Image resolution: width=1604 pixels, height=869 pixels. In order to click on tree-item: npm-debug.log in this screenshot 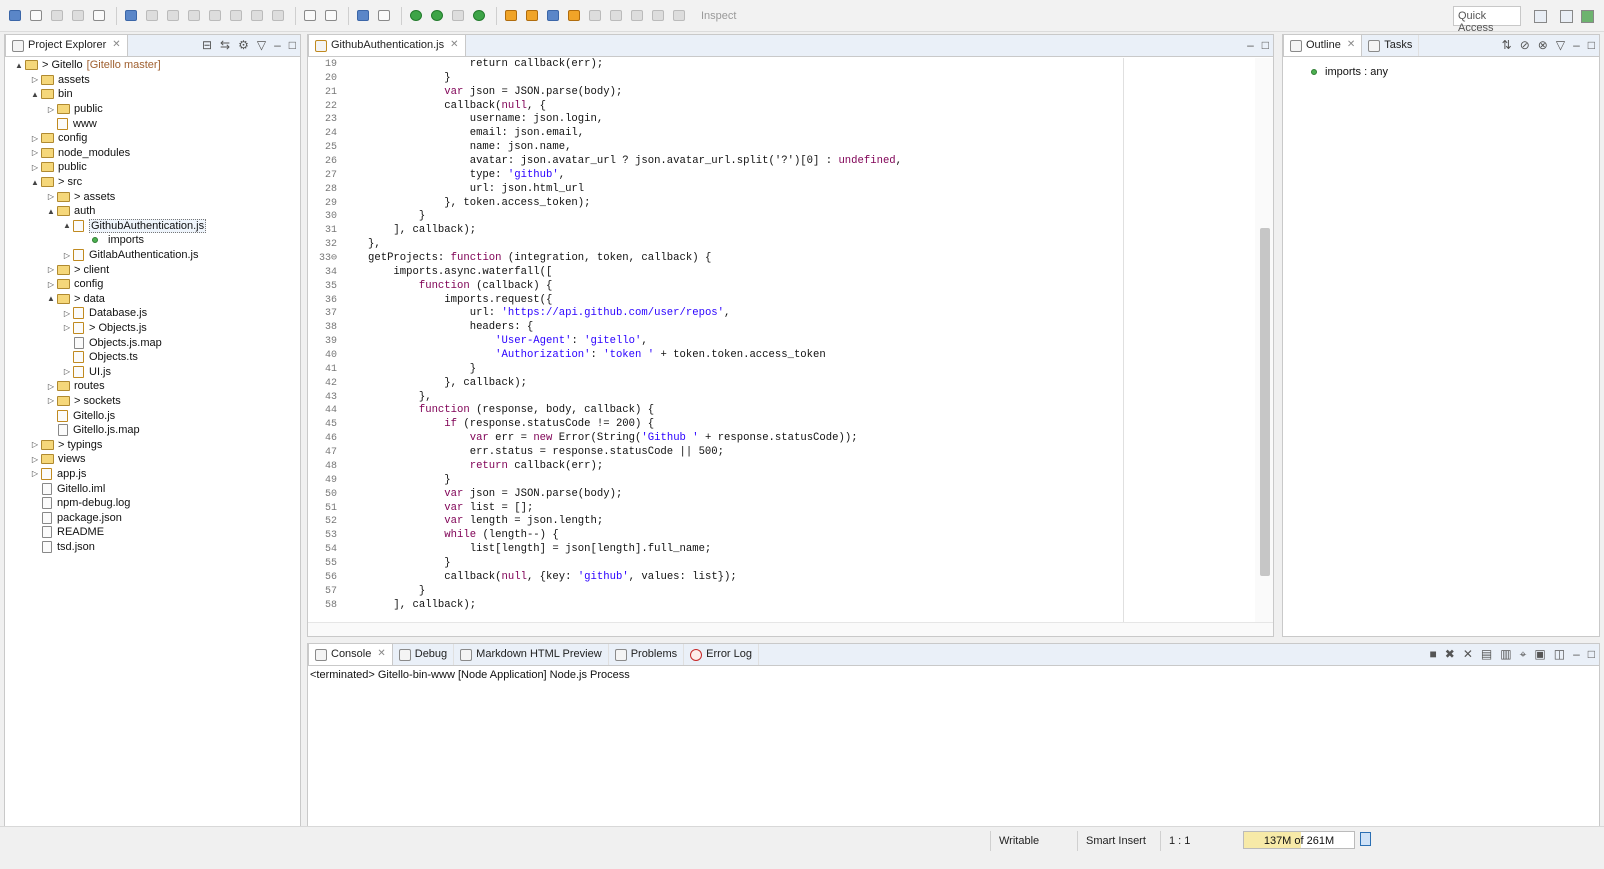, I will do `click(152, 503)`.